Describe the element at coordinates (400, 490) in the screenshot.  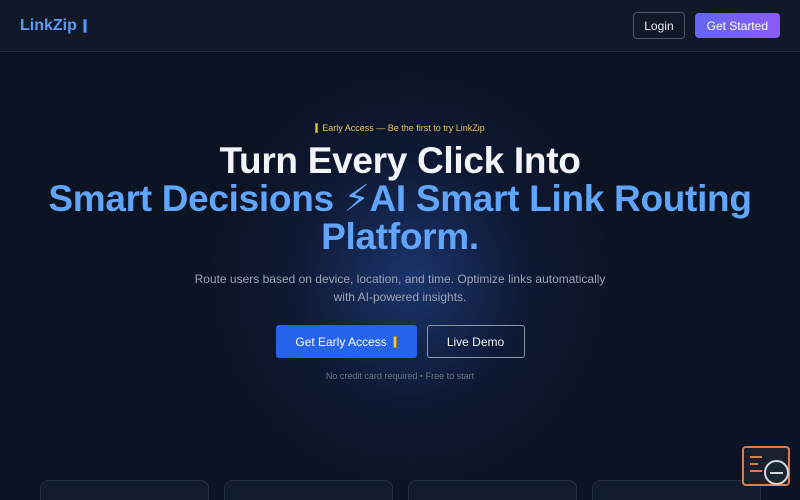
I see `feature-cards` at that location.